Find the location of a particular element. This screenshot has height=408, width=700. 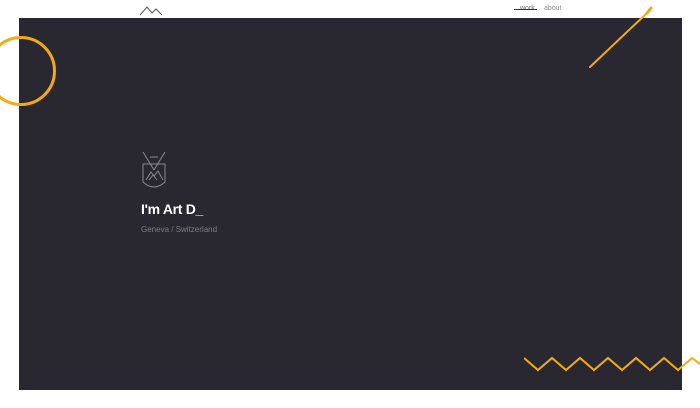

mountain-logo-icon is located at coordinates (151, 10).